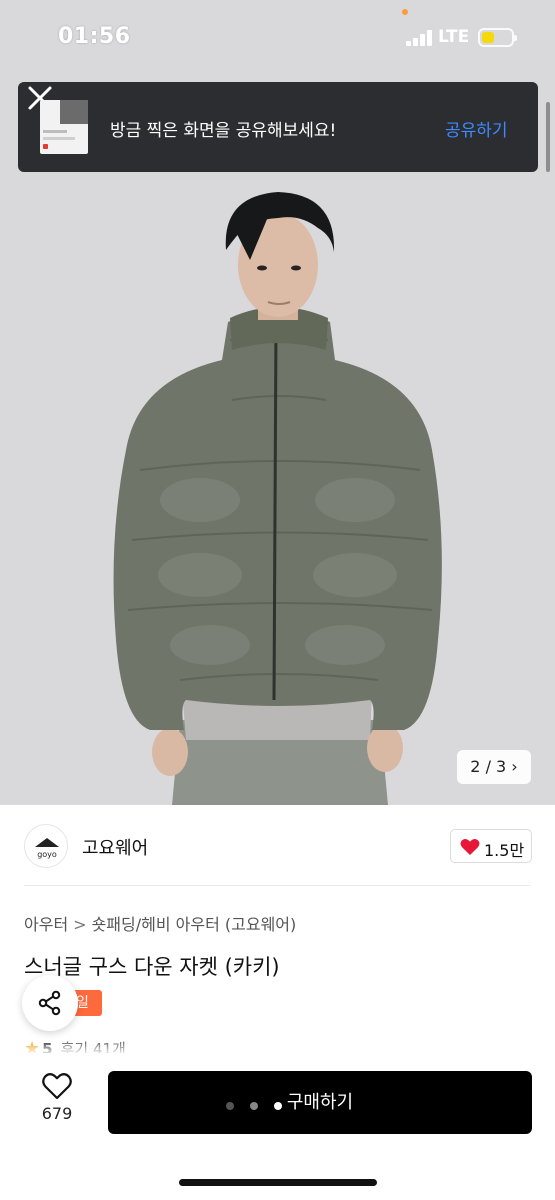  Describe the element at coordinates (46, 846) in the screenshot. I see `brand-logo: goyo` at that location.